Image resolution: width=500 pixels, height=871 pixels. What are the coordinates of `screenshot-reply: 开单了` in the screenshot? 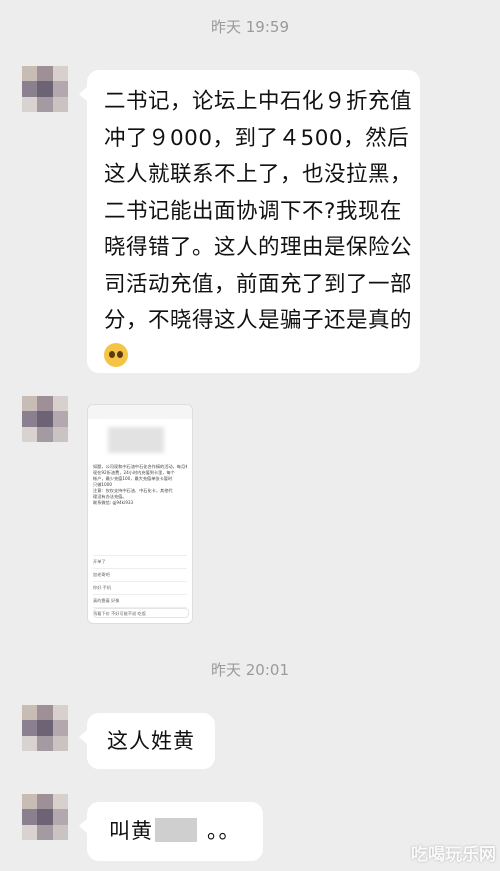 It's located at (140, 561).